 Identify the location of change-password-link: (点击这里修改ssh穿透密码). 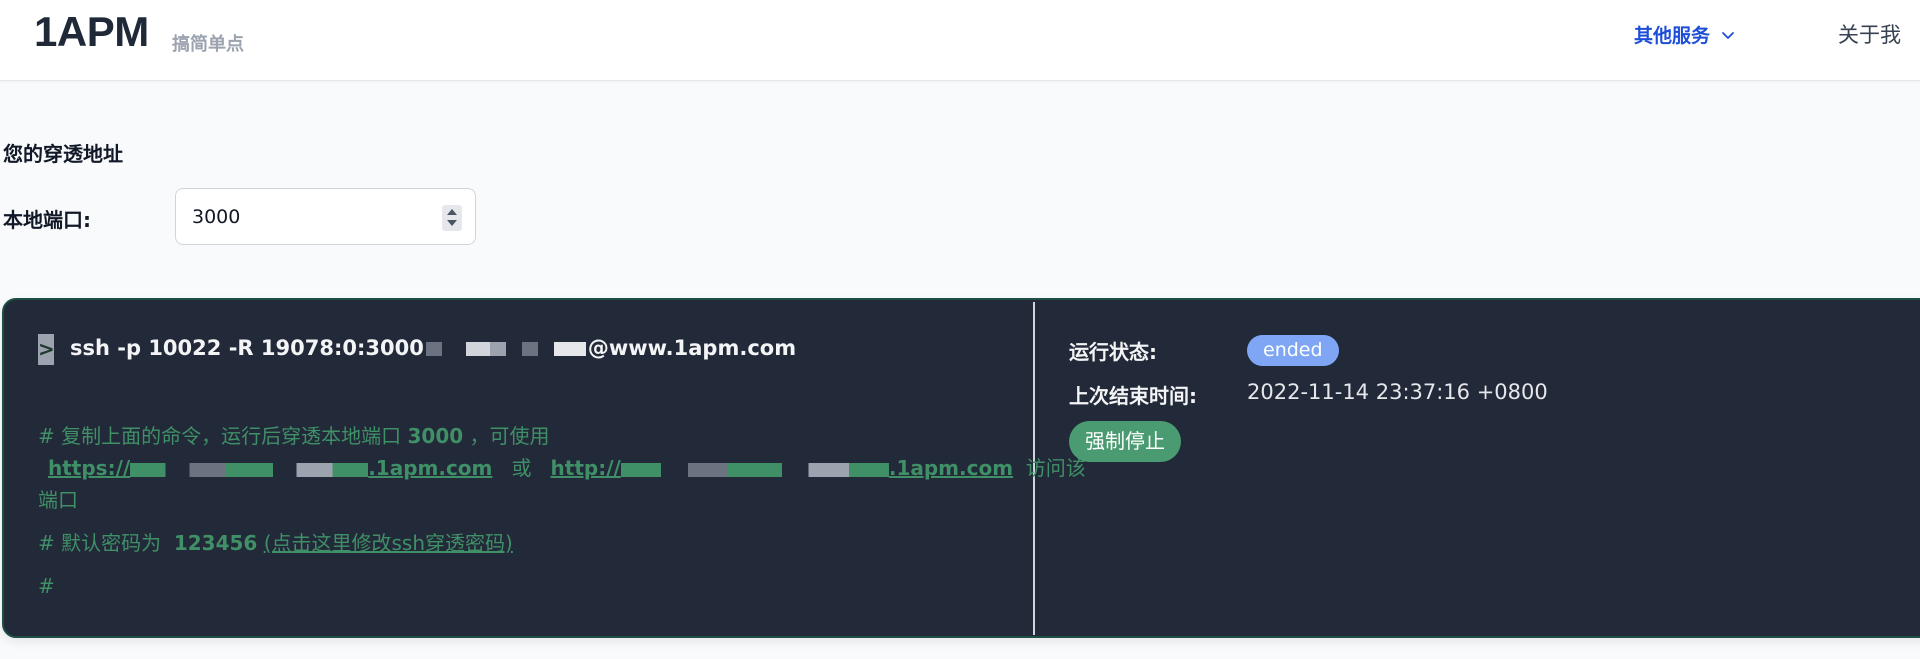
(388, 543).